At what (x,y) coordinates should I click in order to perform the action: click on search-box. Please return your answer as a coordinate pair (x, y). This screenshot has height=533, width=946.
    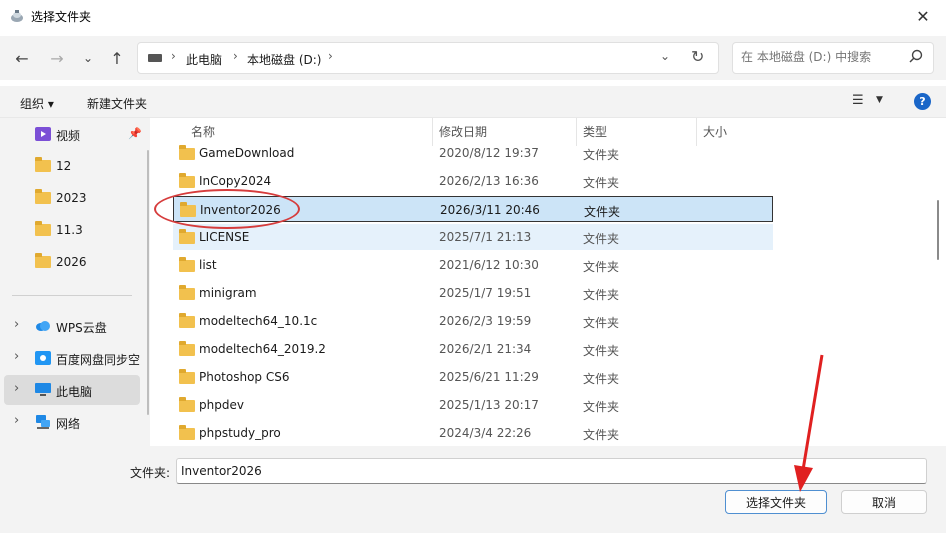
    Looking at the image, I should click on (833, 58).